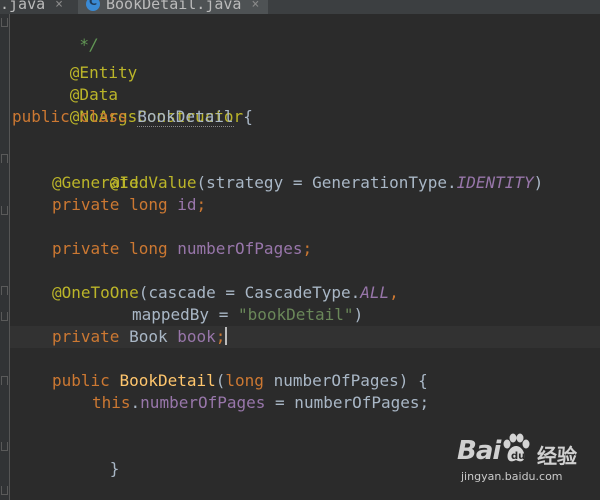  I want to click on watermark-url: jingyan.baidu.com, so click(512, 476).